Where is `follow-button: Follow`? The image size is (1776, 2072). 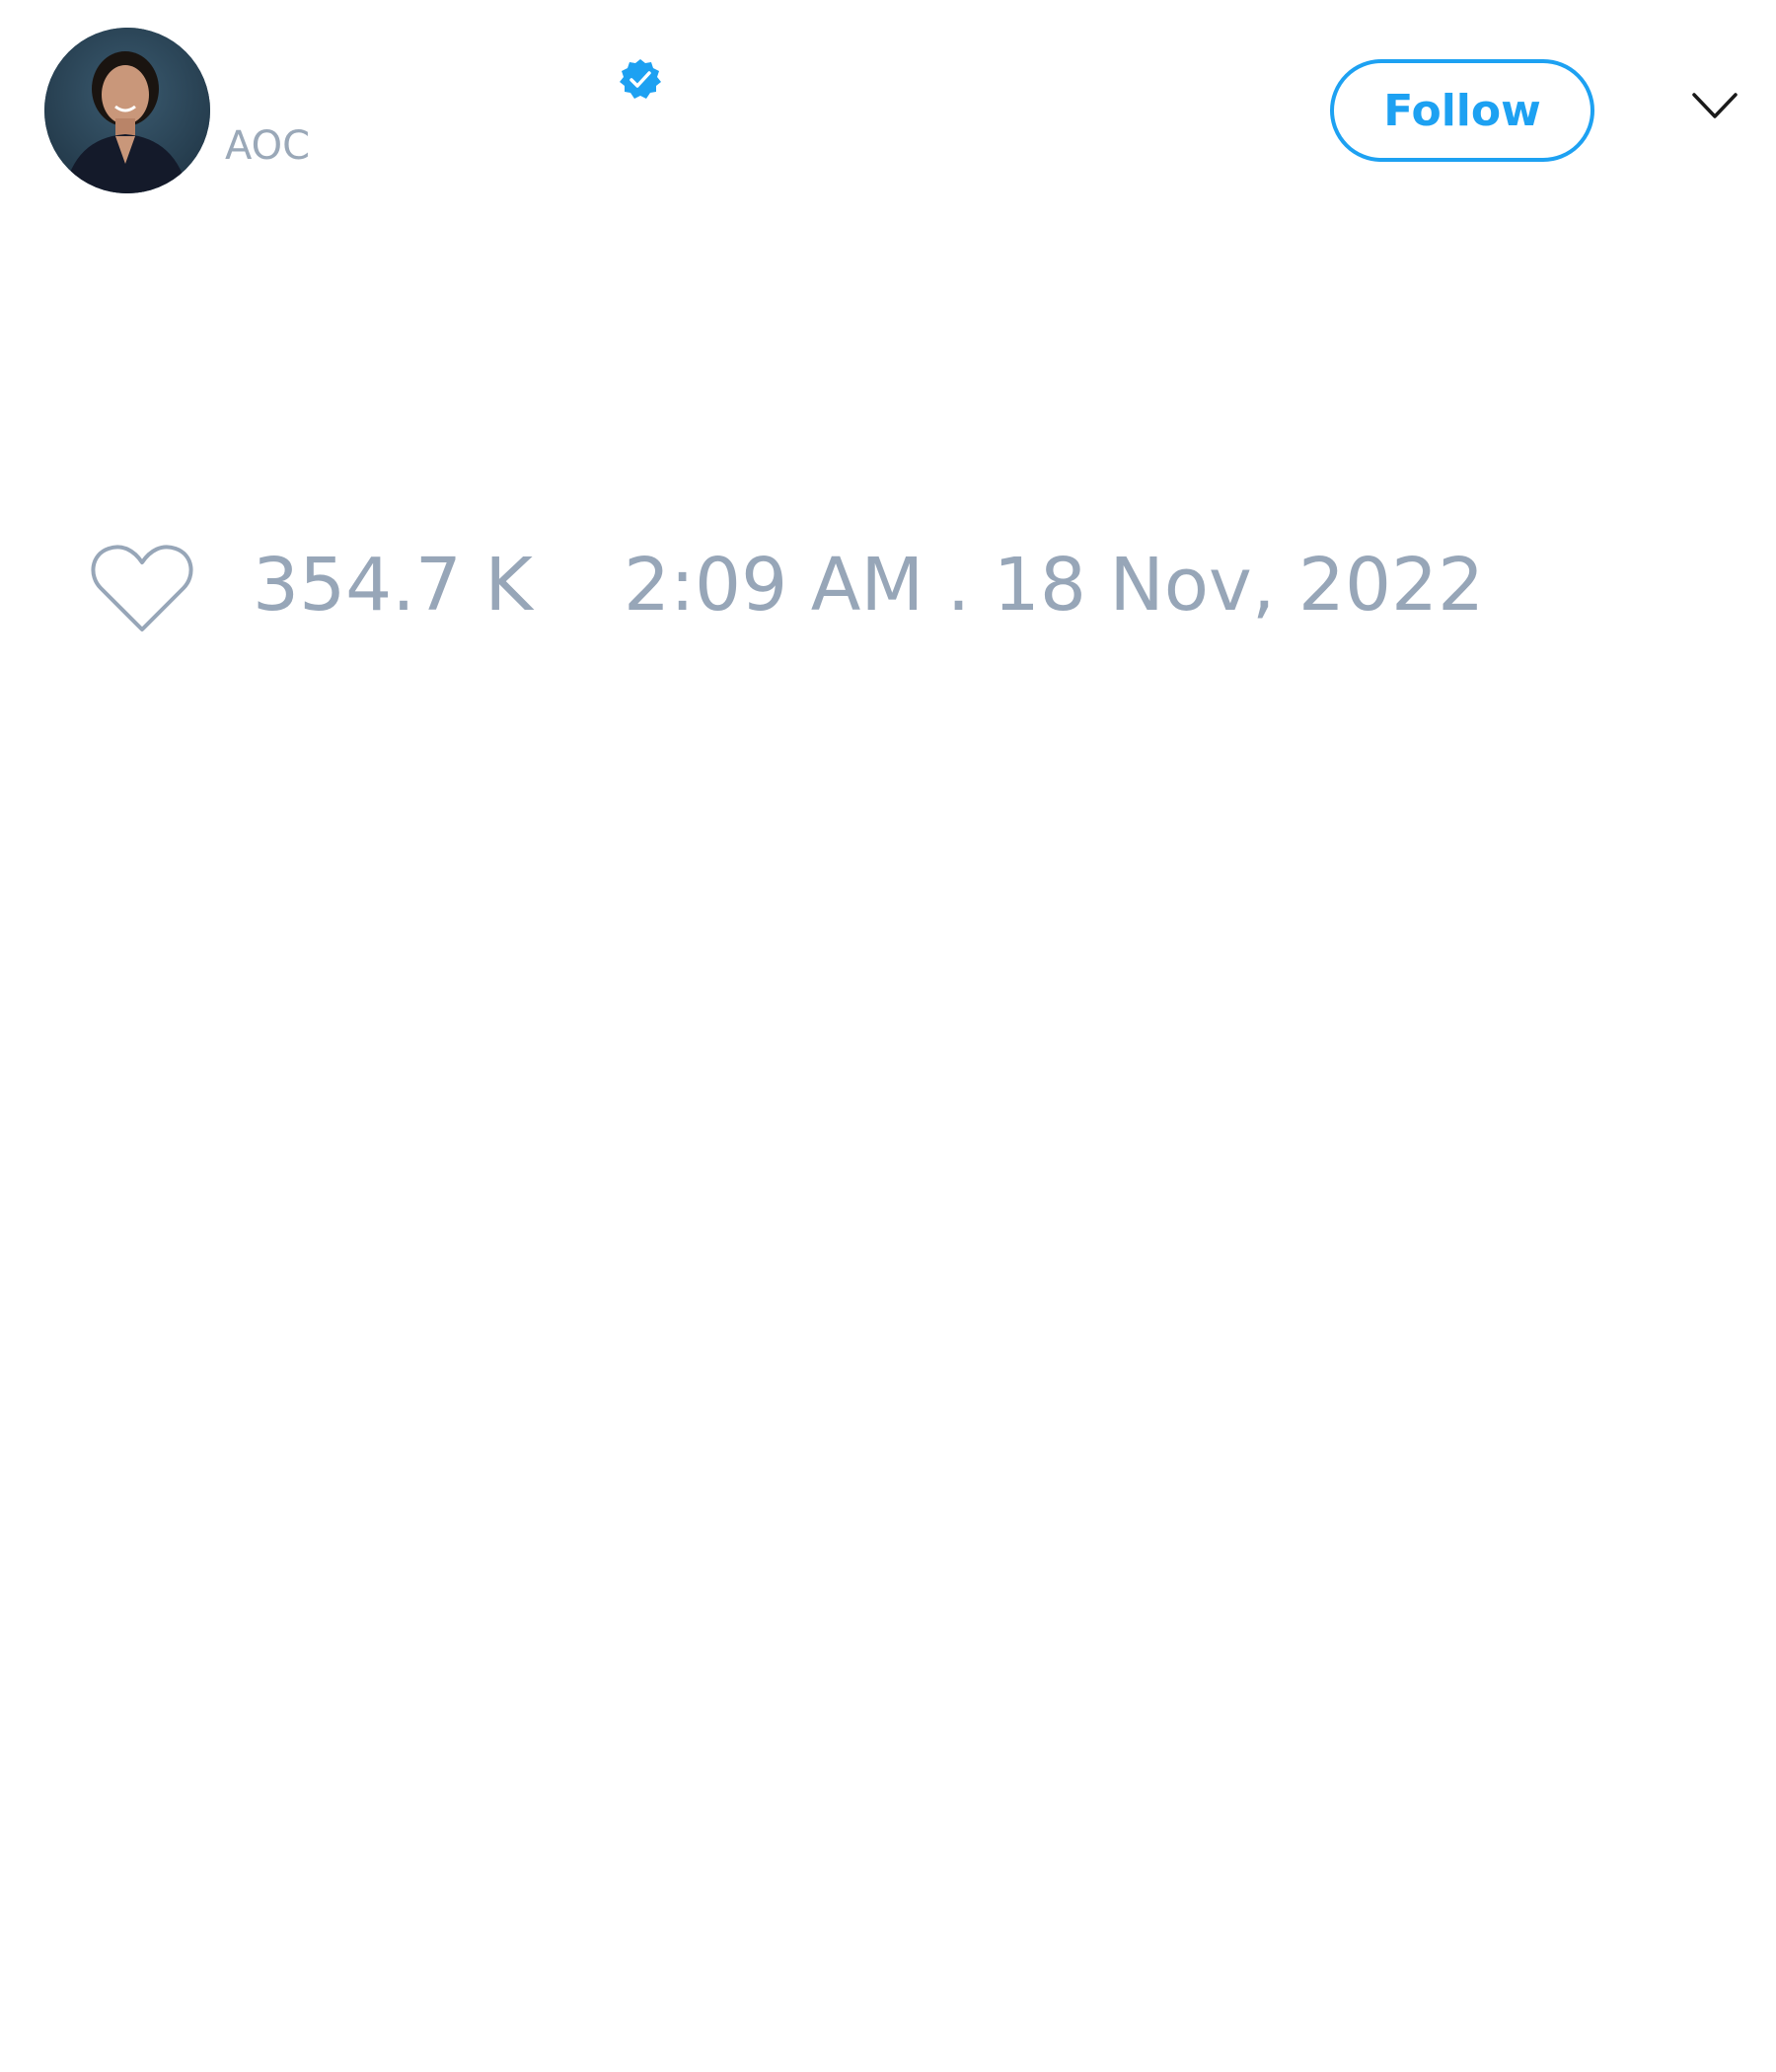
follow-button: Follow is located at coordinates (1462, 111).